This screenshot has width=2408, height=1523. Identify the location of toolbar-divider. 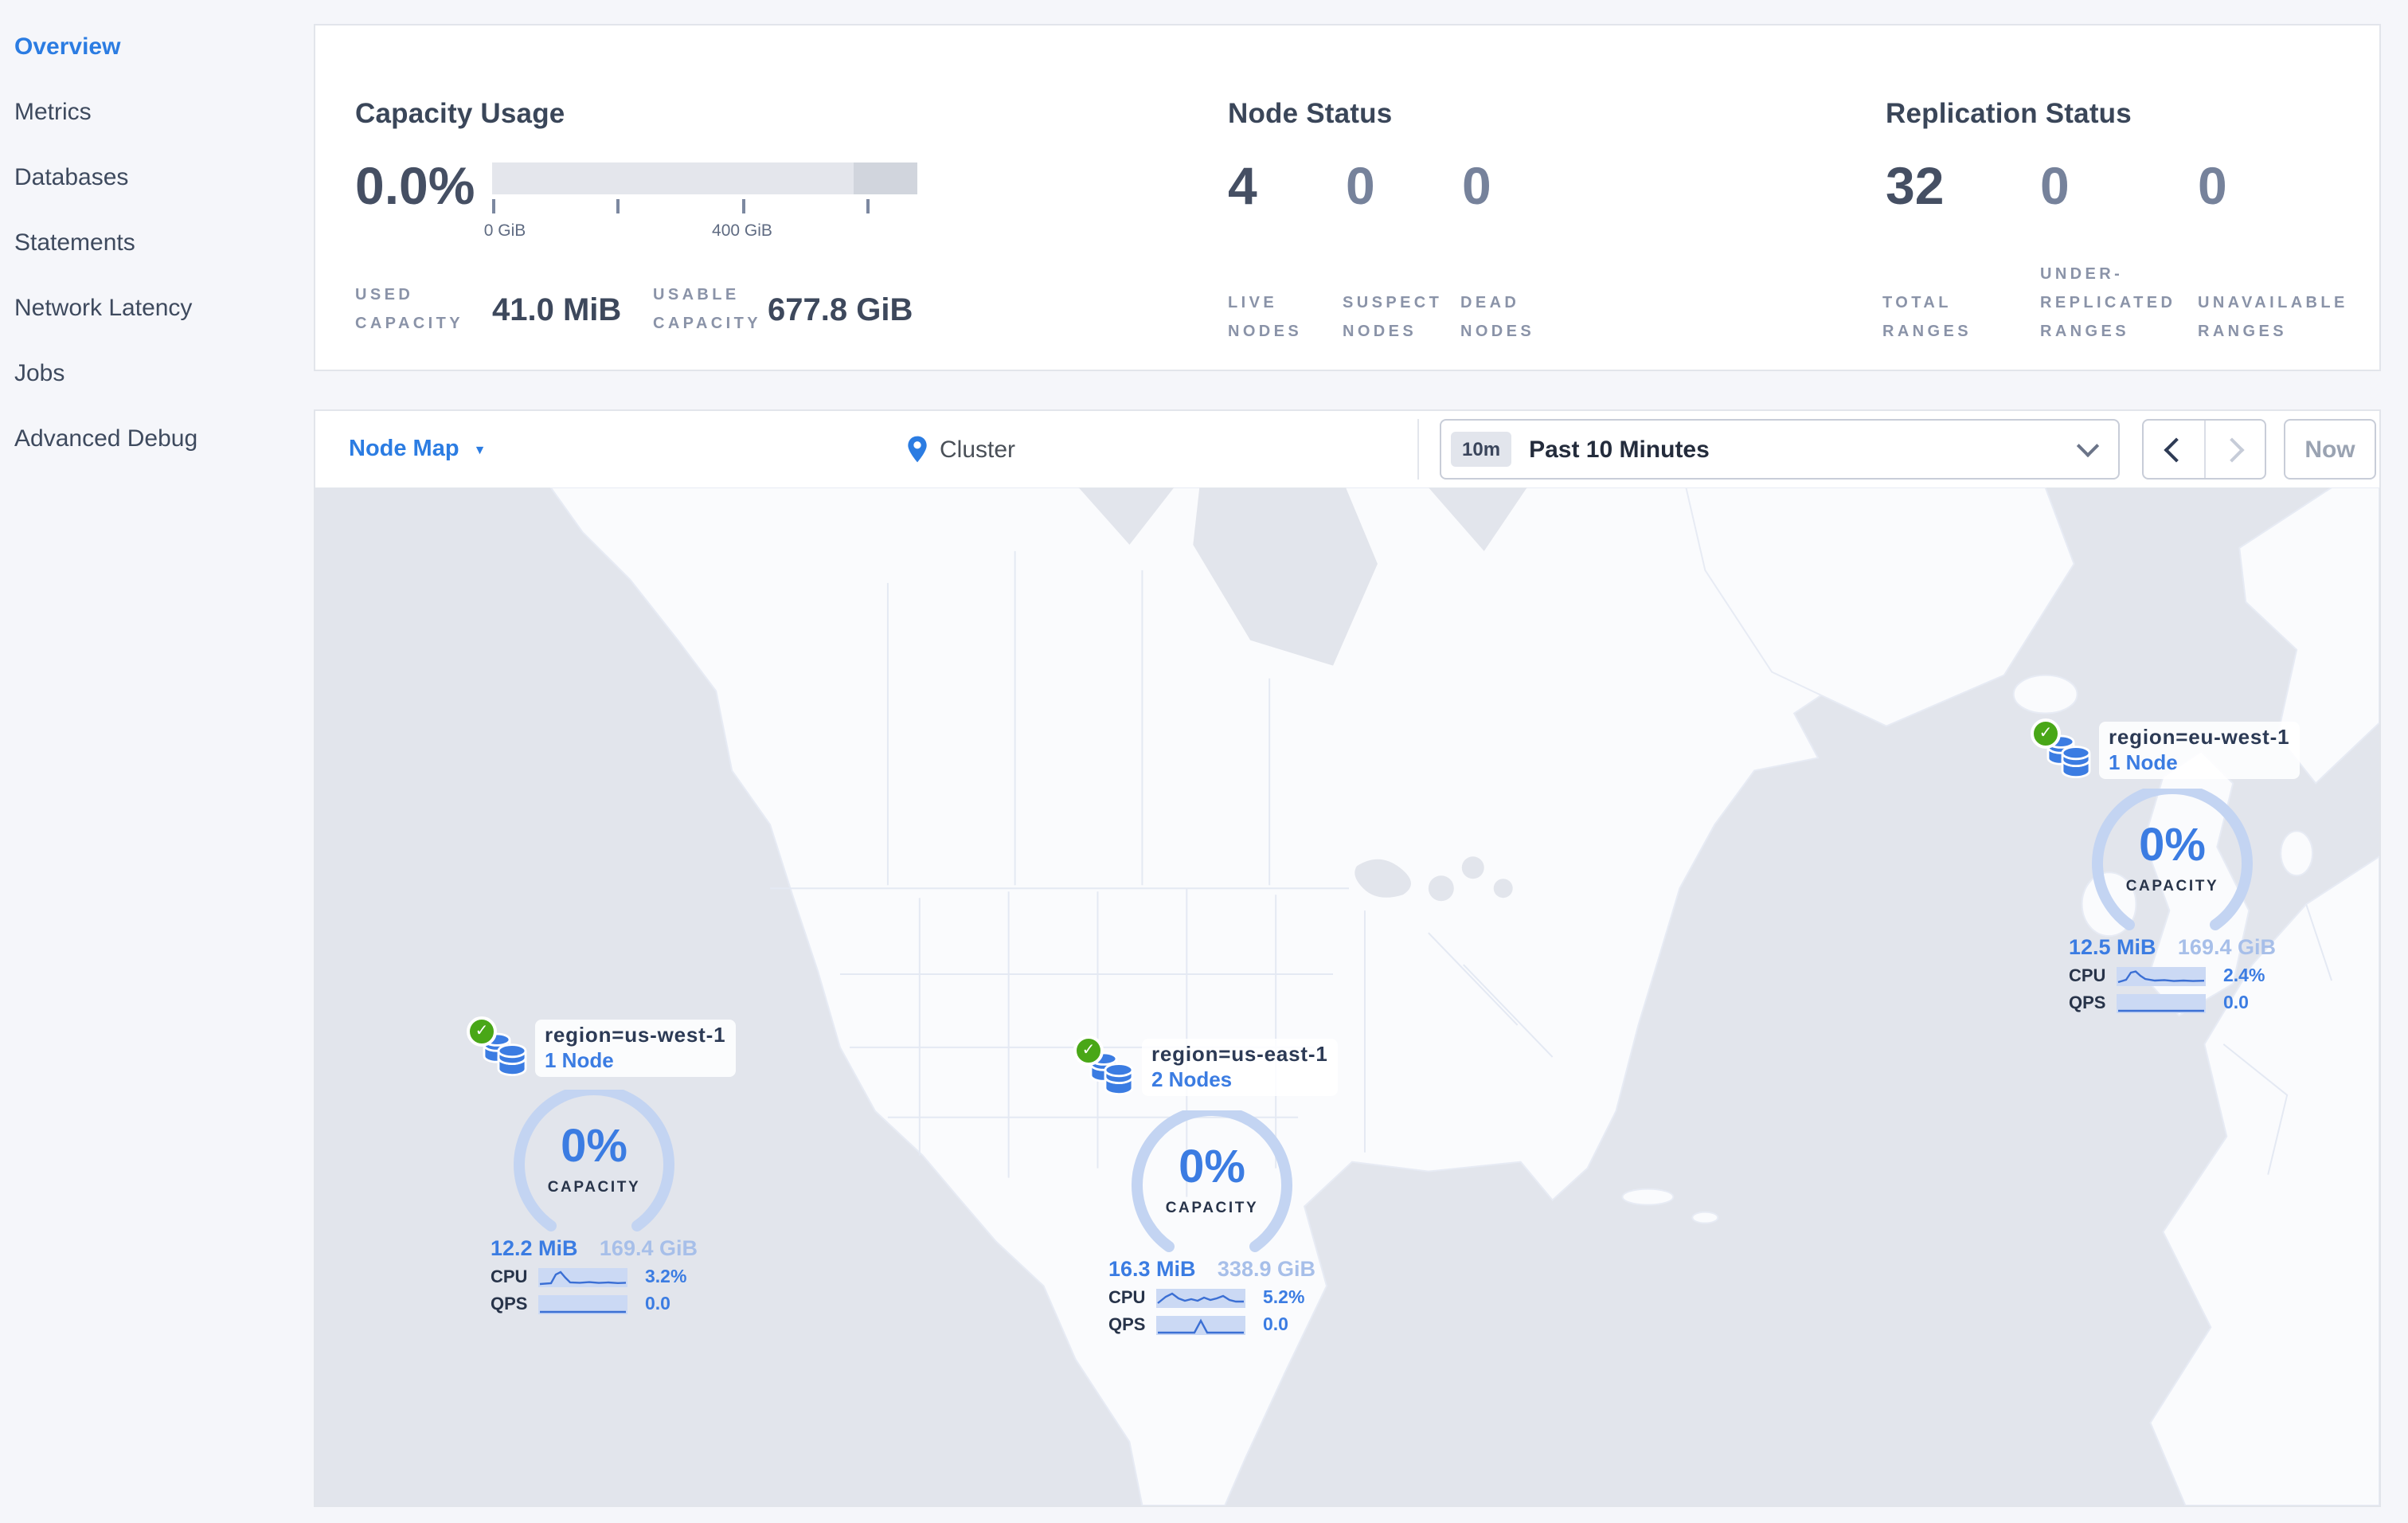
(1418, 449).